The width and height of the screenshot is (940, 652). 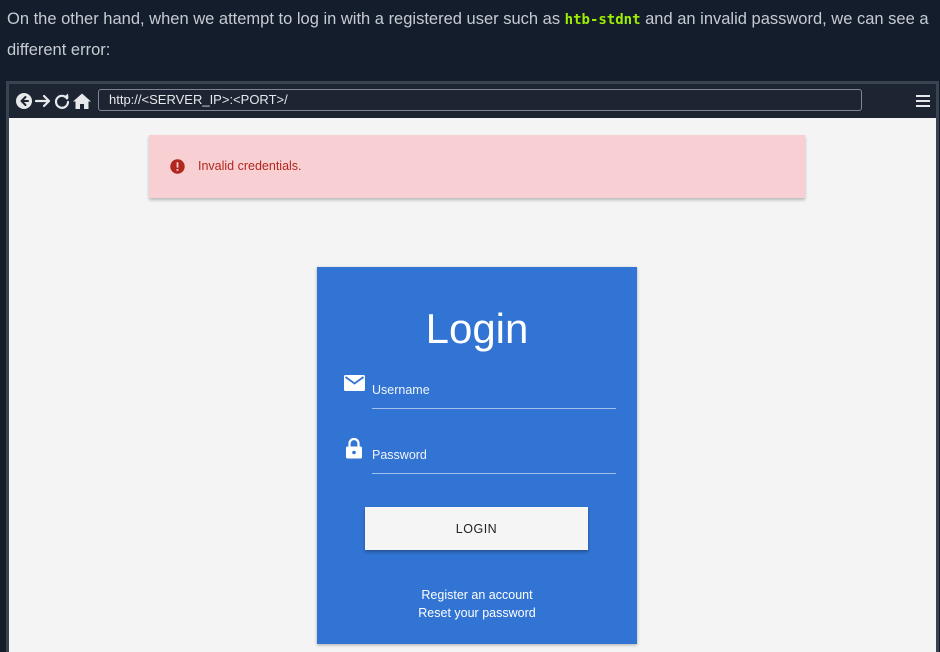 I want to click on error-alert: Invalid credentials., so click(x=477, y=166).